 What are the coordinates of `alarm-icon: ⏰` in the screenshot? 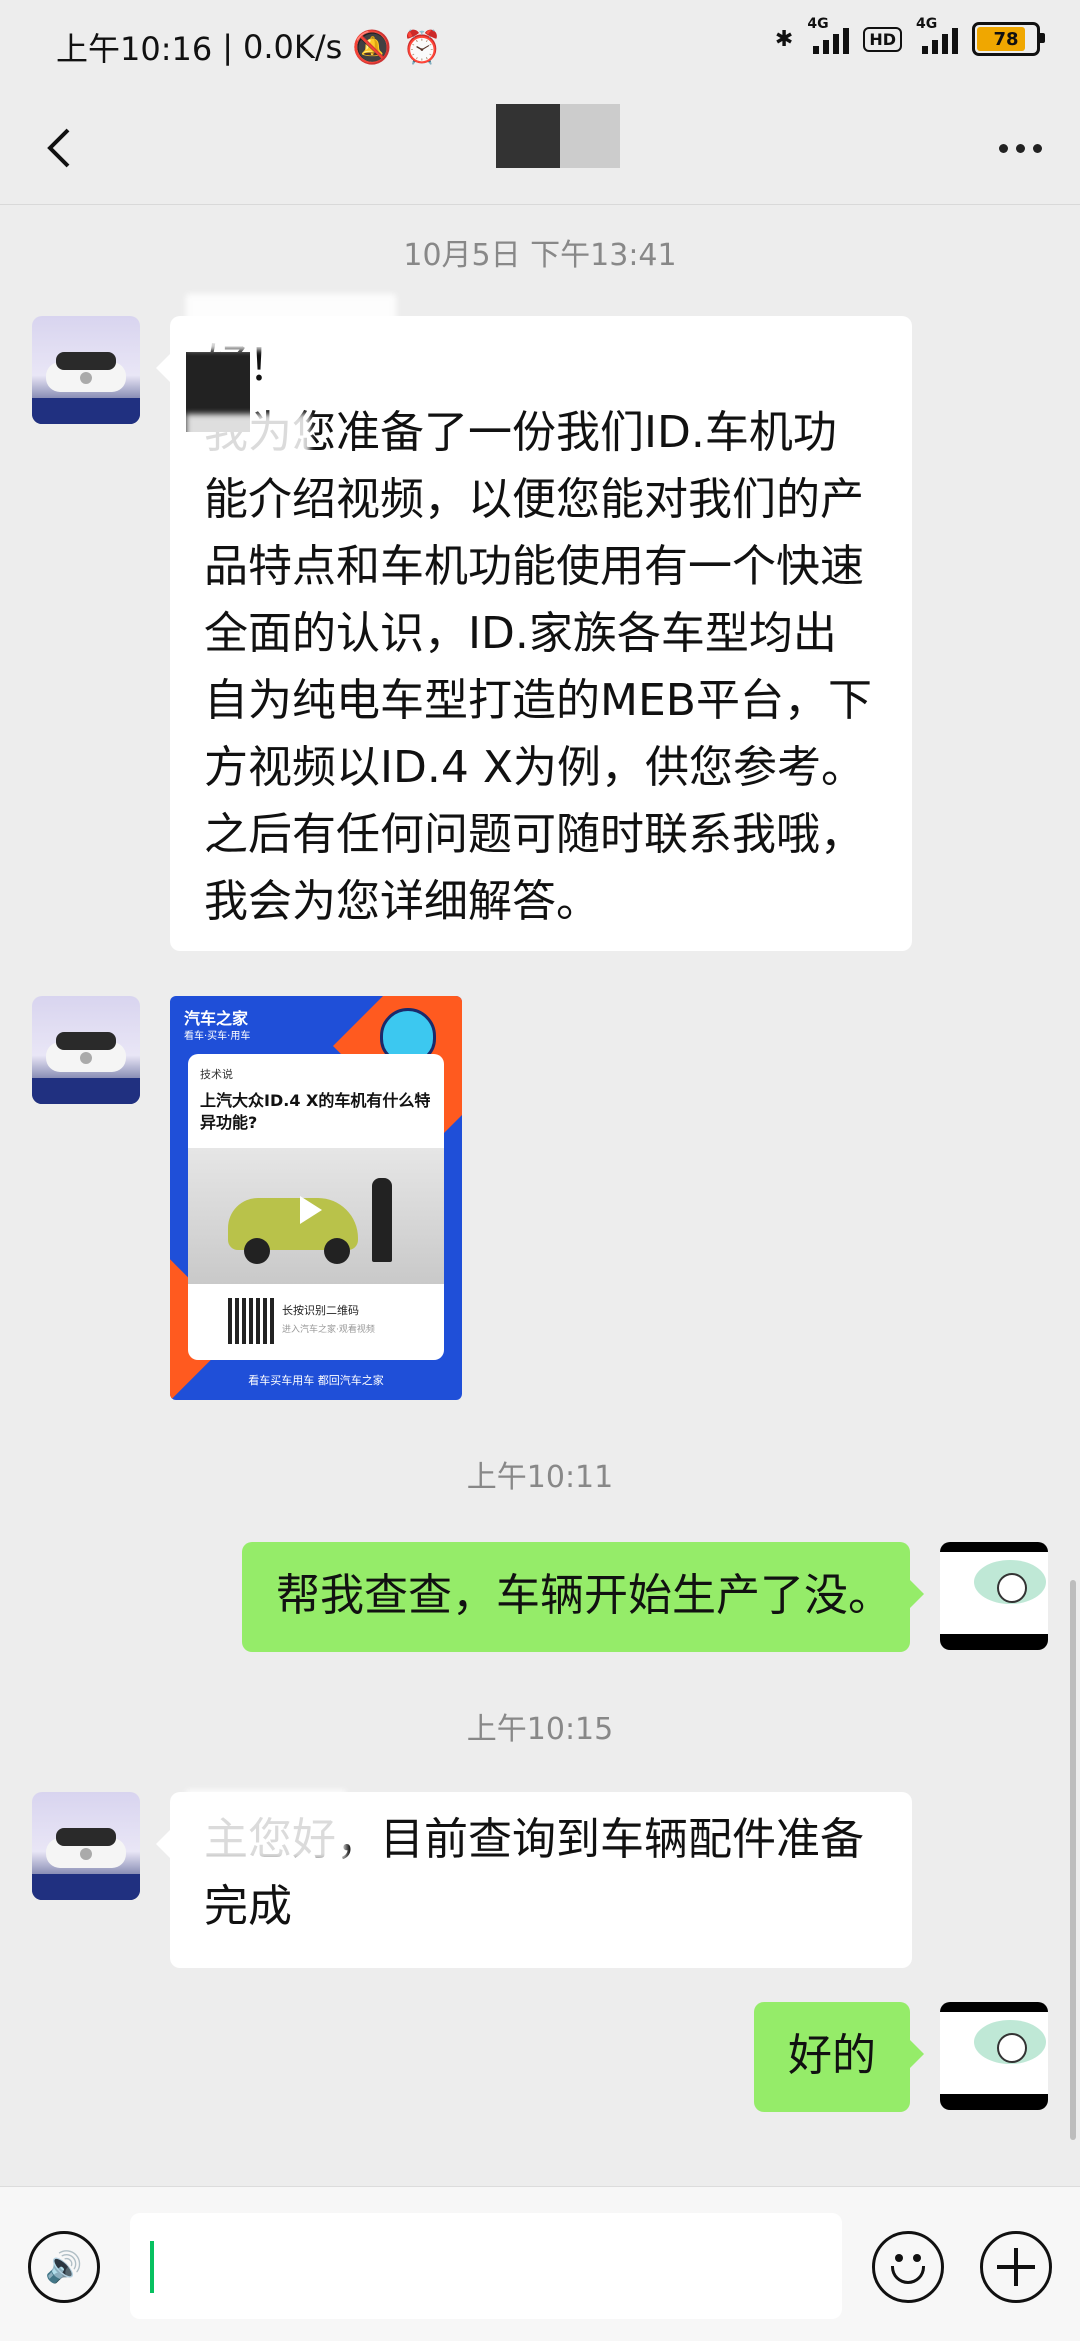 It's located at (422, 47).